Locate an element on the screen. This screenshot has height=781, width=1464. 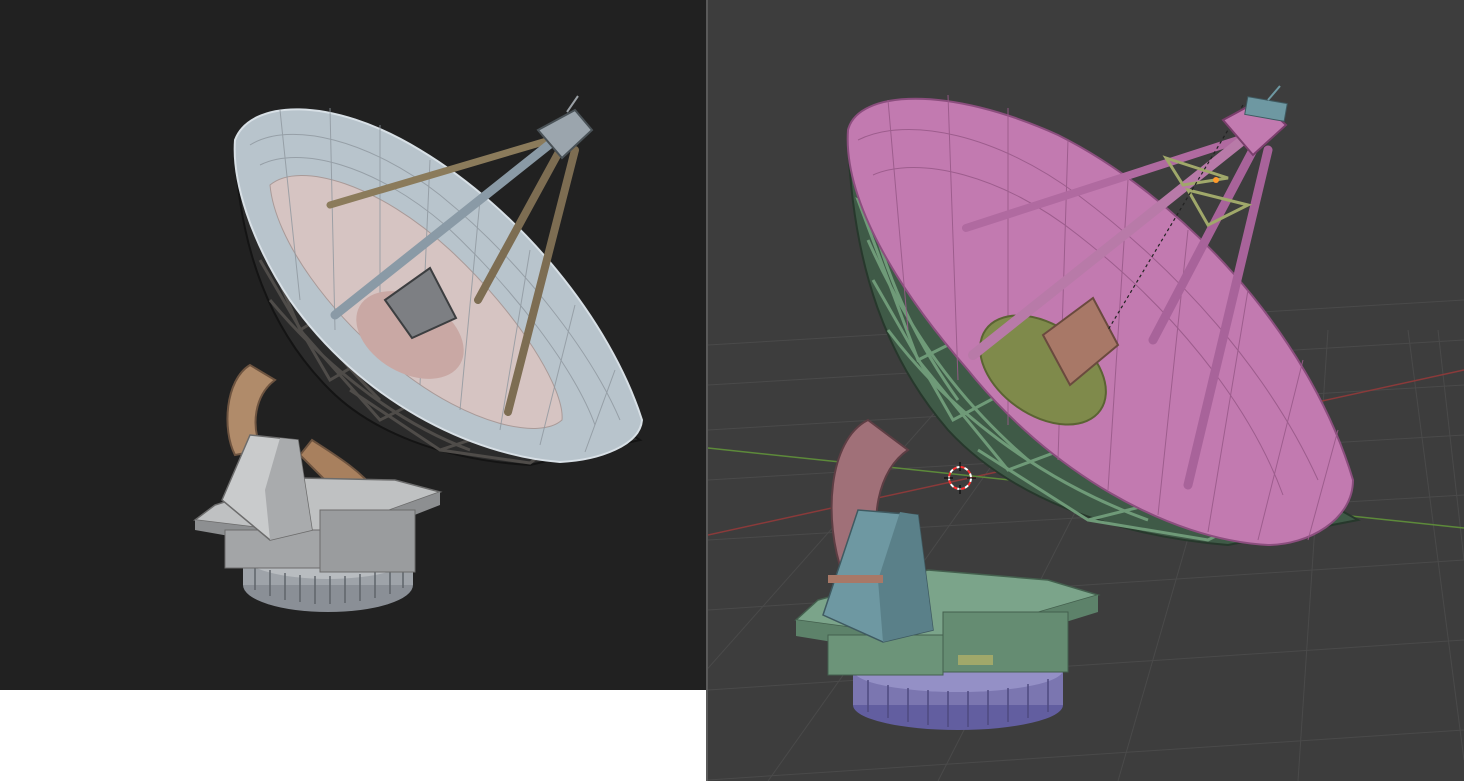
mount-ledge is located at coordinates (855, 579).